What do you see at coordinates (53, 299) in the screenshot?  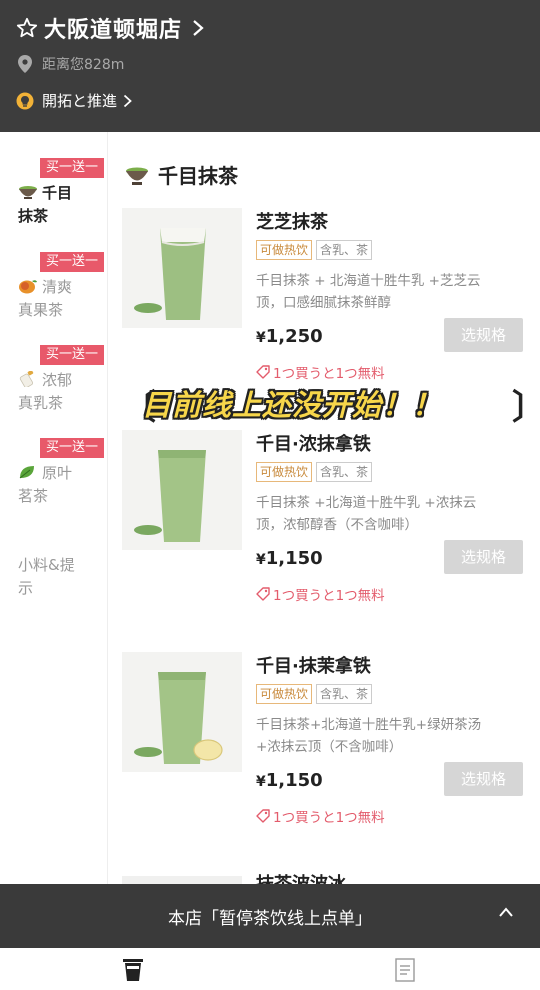 I see `sidebar-item-label: 清爽 真果茶` at bounding box center [53, 299].